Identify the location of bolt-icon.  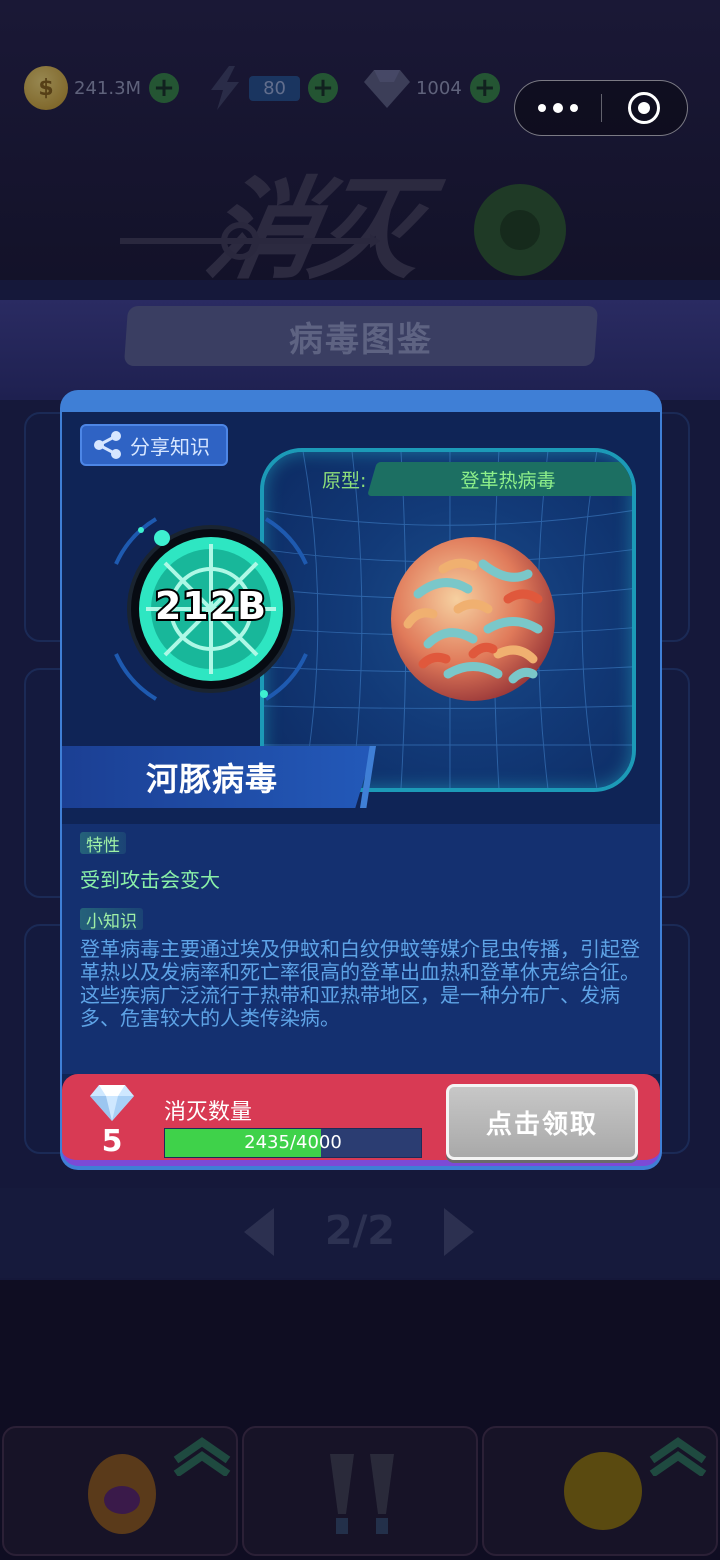
(225, 88).